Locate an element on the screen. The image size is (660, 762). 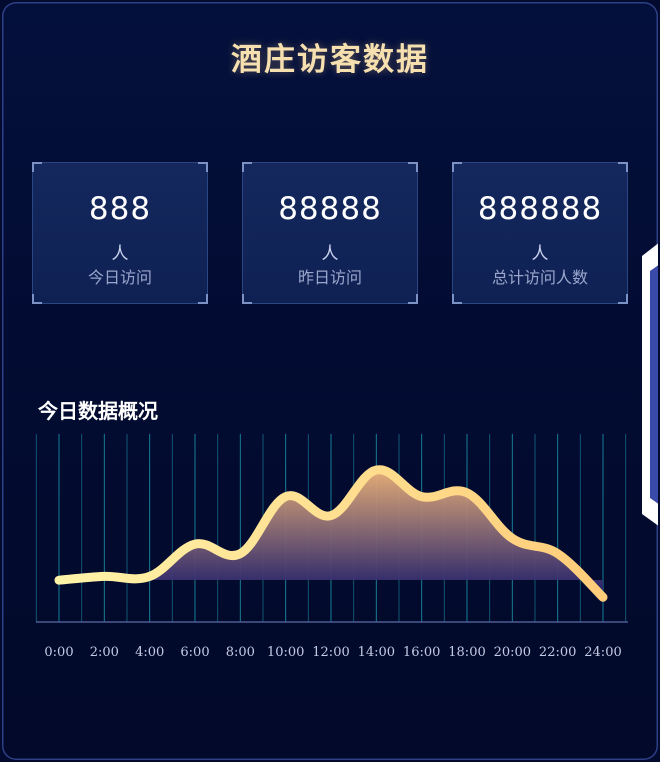
x-tick-label: 22:00 is located at coordinates (557, 652).